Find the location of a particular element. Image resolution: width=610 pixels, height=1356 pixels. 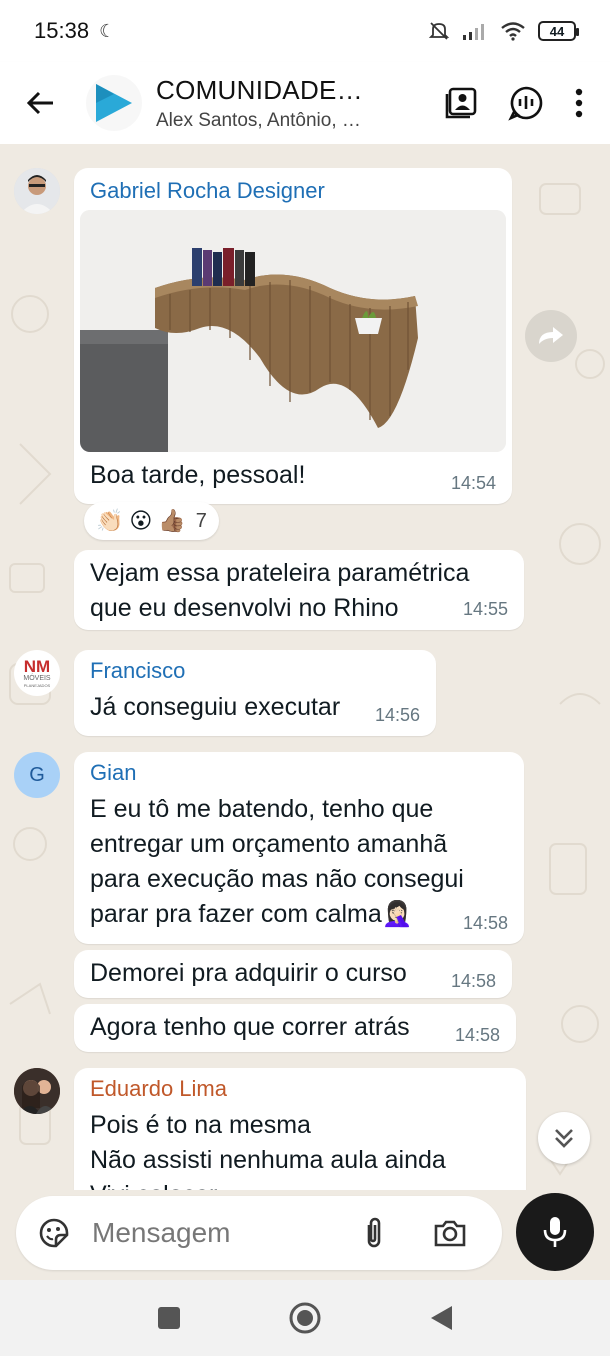

dnd-moon-icon: ☾ is located at coordinates (107, 30).